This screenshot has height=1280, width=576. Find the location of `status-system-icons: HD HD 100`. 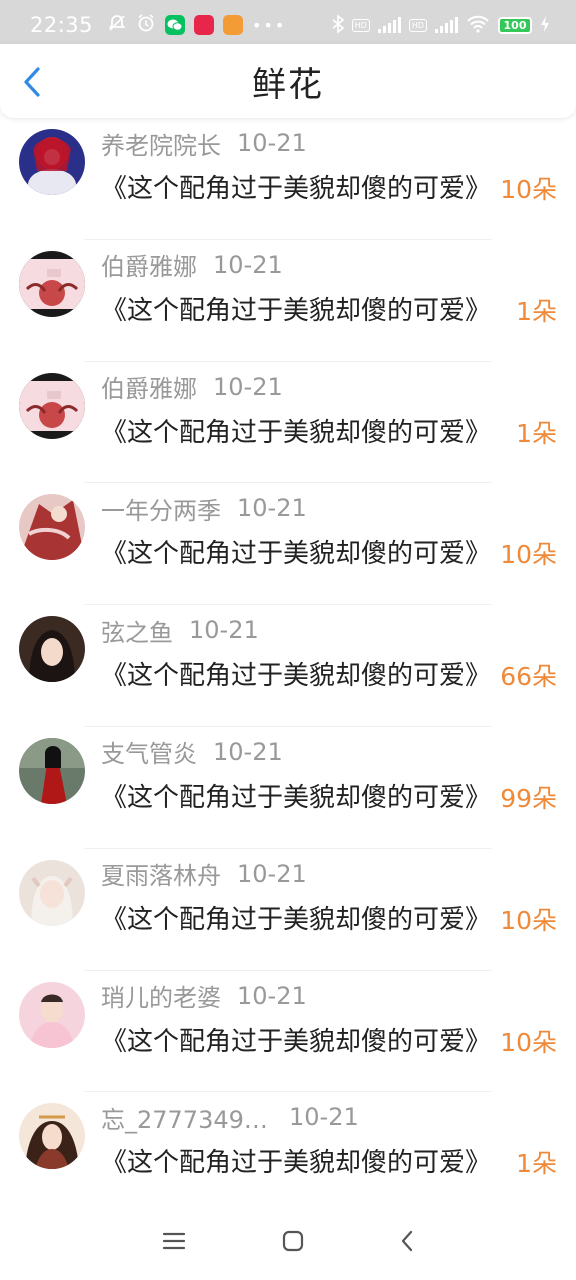

status-system-icons: HD HD 100 is located at coordinates (441, 25).